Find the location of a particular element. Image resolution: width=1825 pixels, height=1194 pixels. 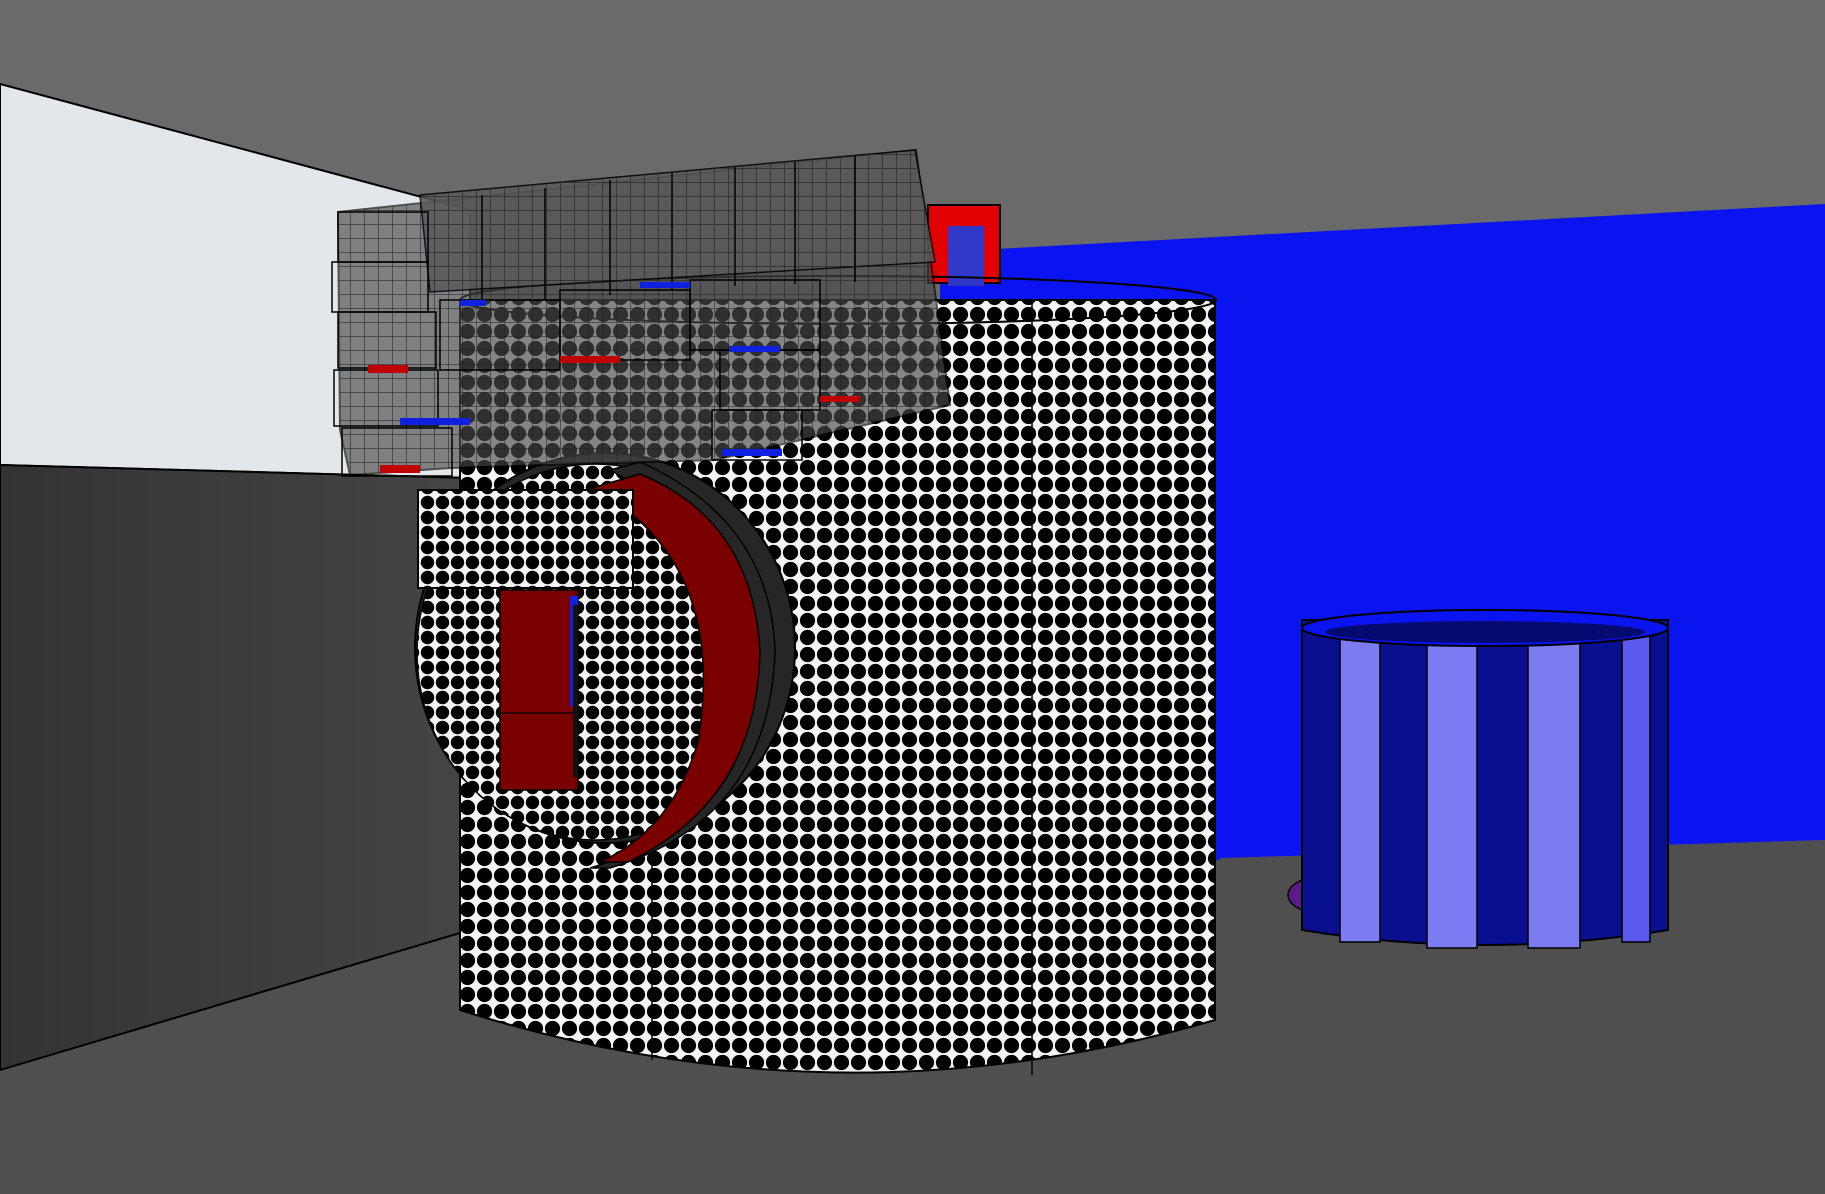

red-frame is located at coordinates (964, 245).